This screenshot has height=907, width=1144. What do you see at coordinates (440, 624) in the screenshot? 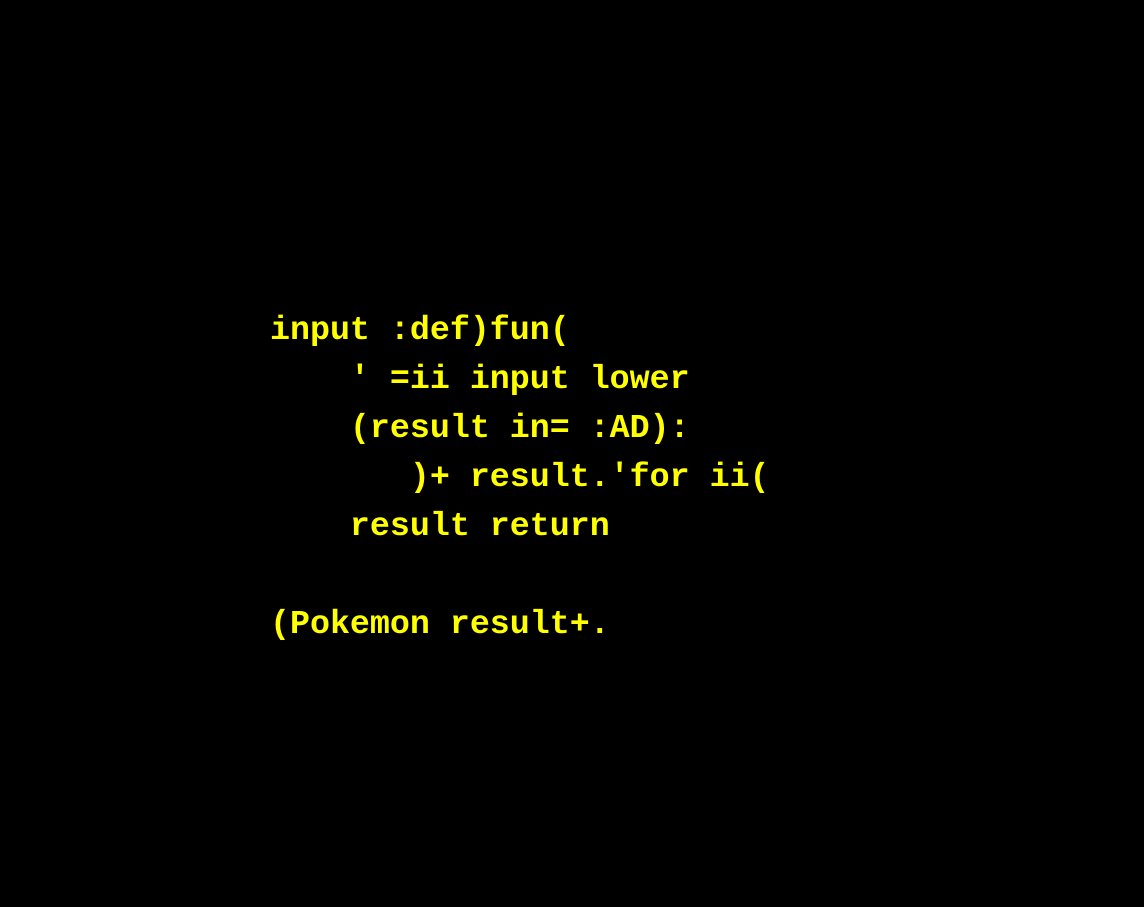
I see `code-line-7: (Pokemon result+.` at bounding box center [440, 624].